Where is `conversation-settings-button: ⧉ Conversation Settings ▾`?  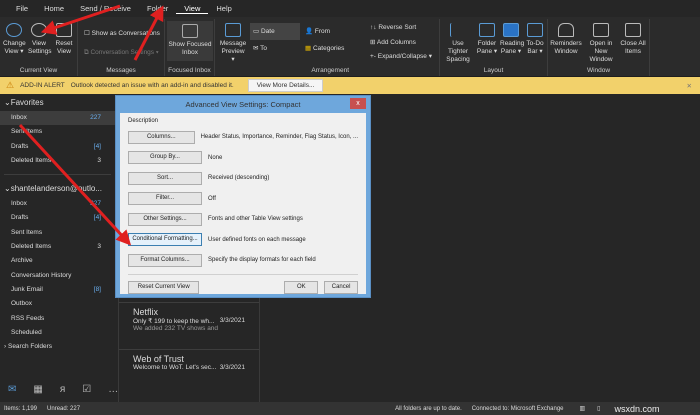 conversation-settings-button: ⧉ Conversation Settings ▾ is located at coordinates (121, 53).